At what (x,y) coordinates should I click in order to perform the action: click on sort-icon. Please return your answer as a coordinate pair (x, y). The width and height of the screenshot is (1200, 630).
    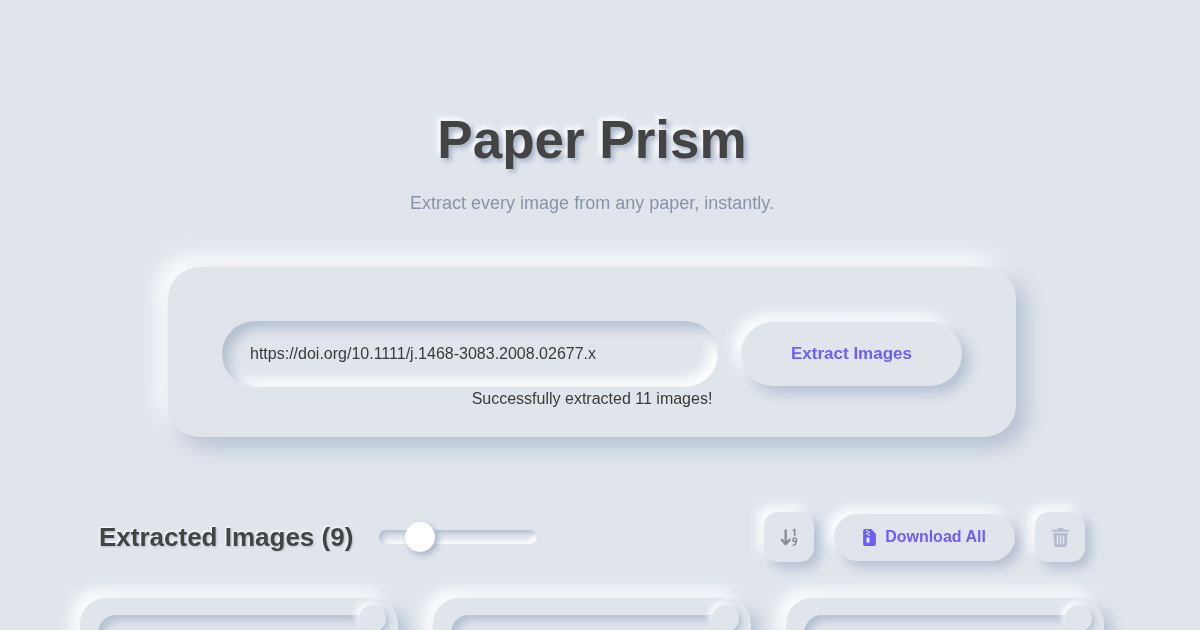
    Looking at the image, I should click on (789, 537).